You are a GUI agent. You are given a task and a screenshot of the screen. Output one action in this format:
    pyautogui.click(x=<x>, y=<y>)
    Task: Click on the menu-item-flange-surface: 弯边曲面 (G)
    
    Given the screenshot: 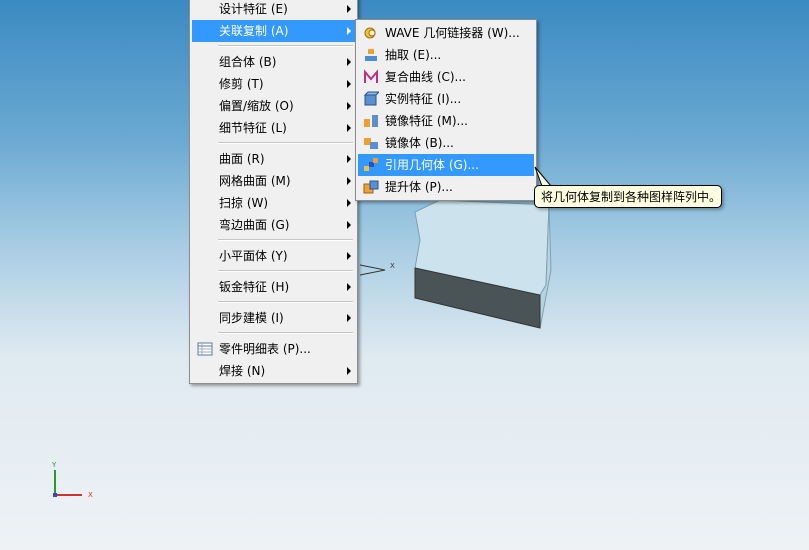 What is the action you would take?
    pyautogui.click(x=273, y=225)
    